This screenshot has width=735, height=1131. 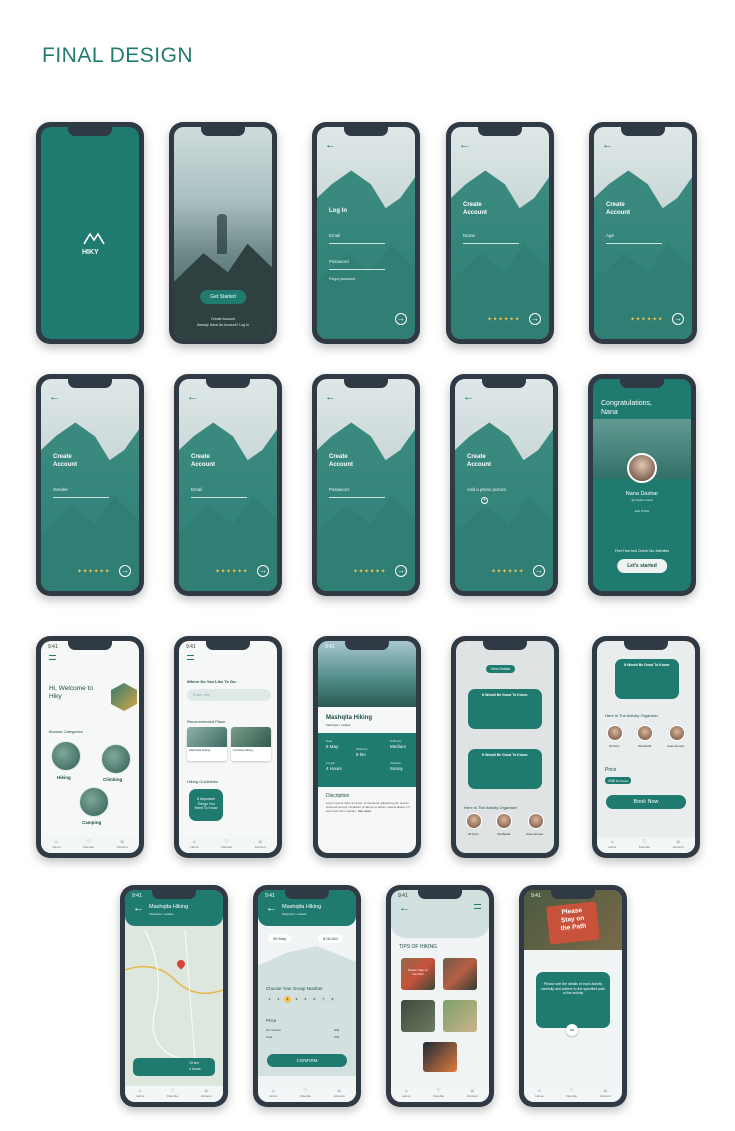 What do you see at coordinates (337, 1037) in the screenshot?
I see `total-value: 20$` at bounding box center [337, 1037].